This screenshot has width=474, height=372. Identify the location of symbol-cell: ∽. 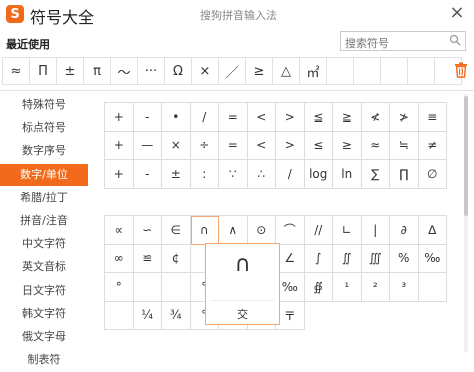
(147, 230).